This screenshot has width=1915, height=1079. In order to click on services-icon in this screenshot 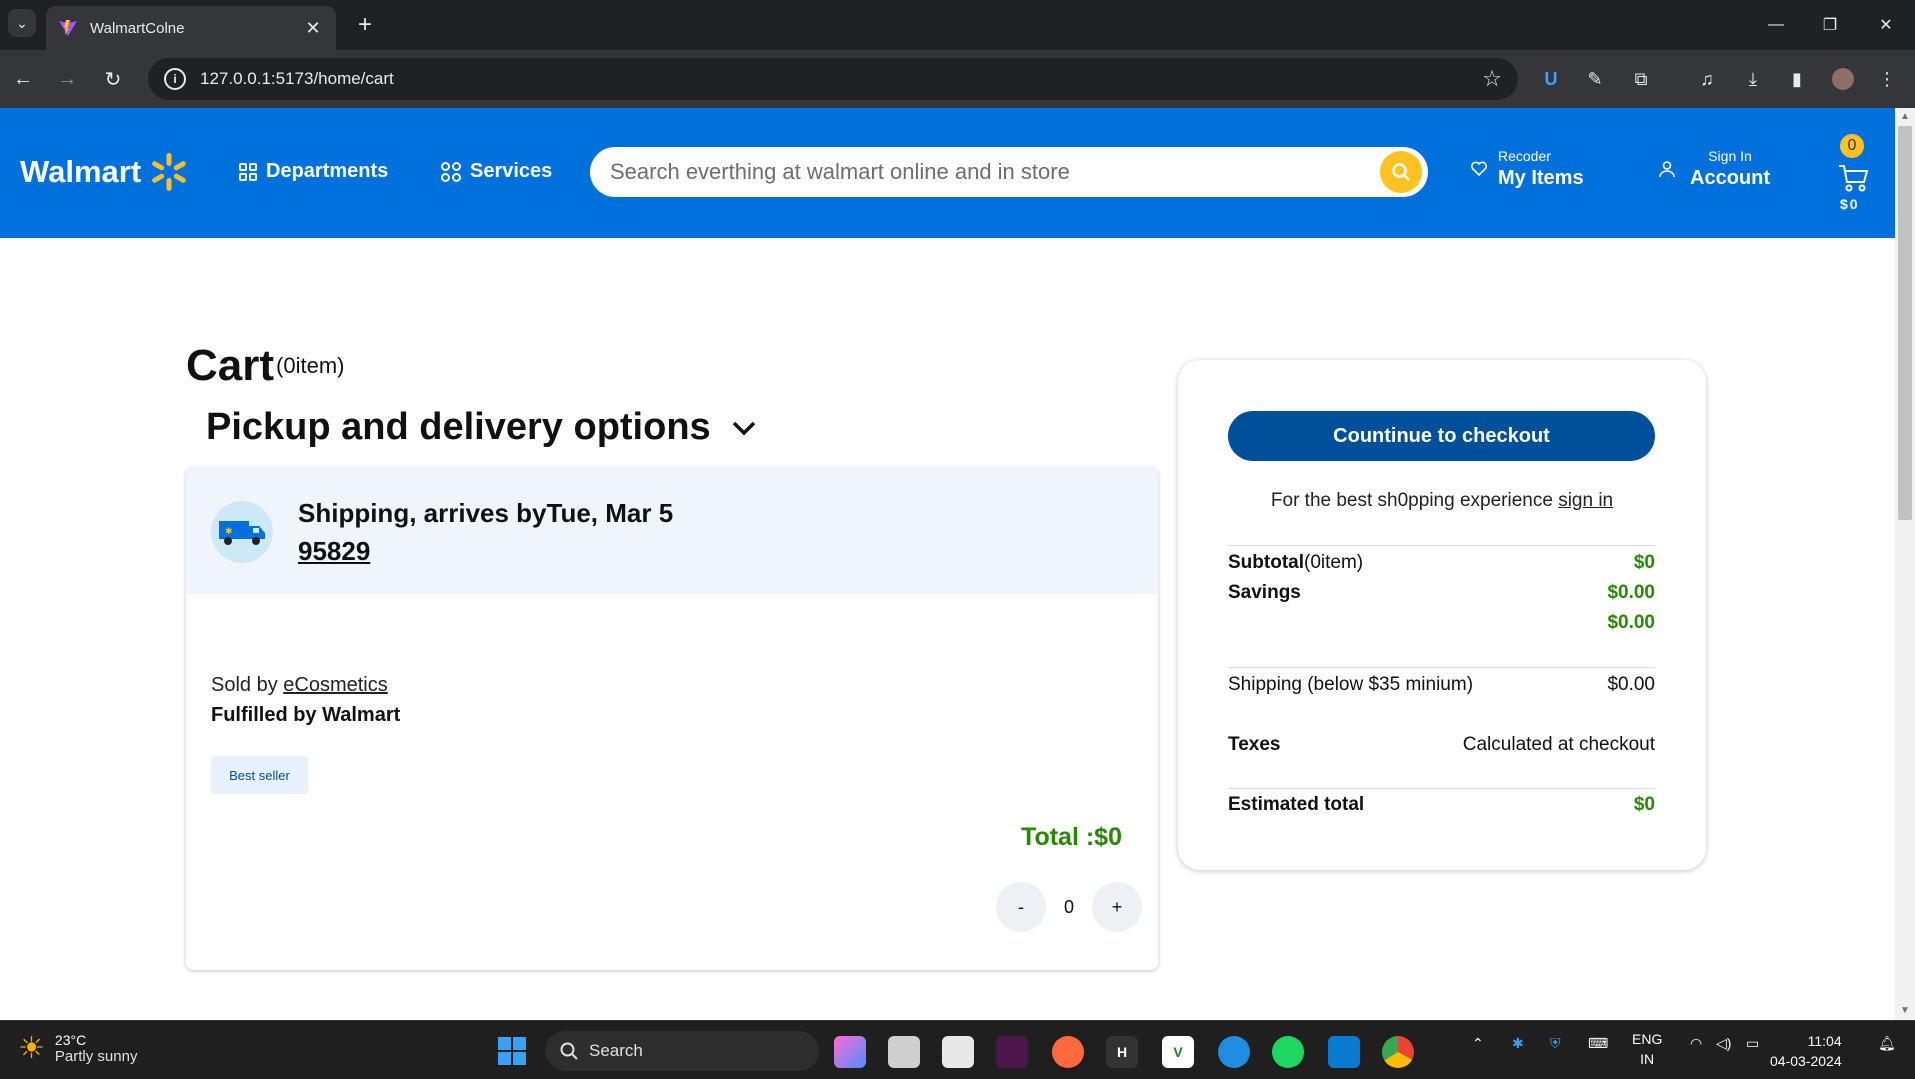, I will do `click(451, 171)`.